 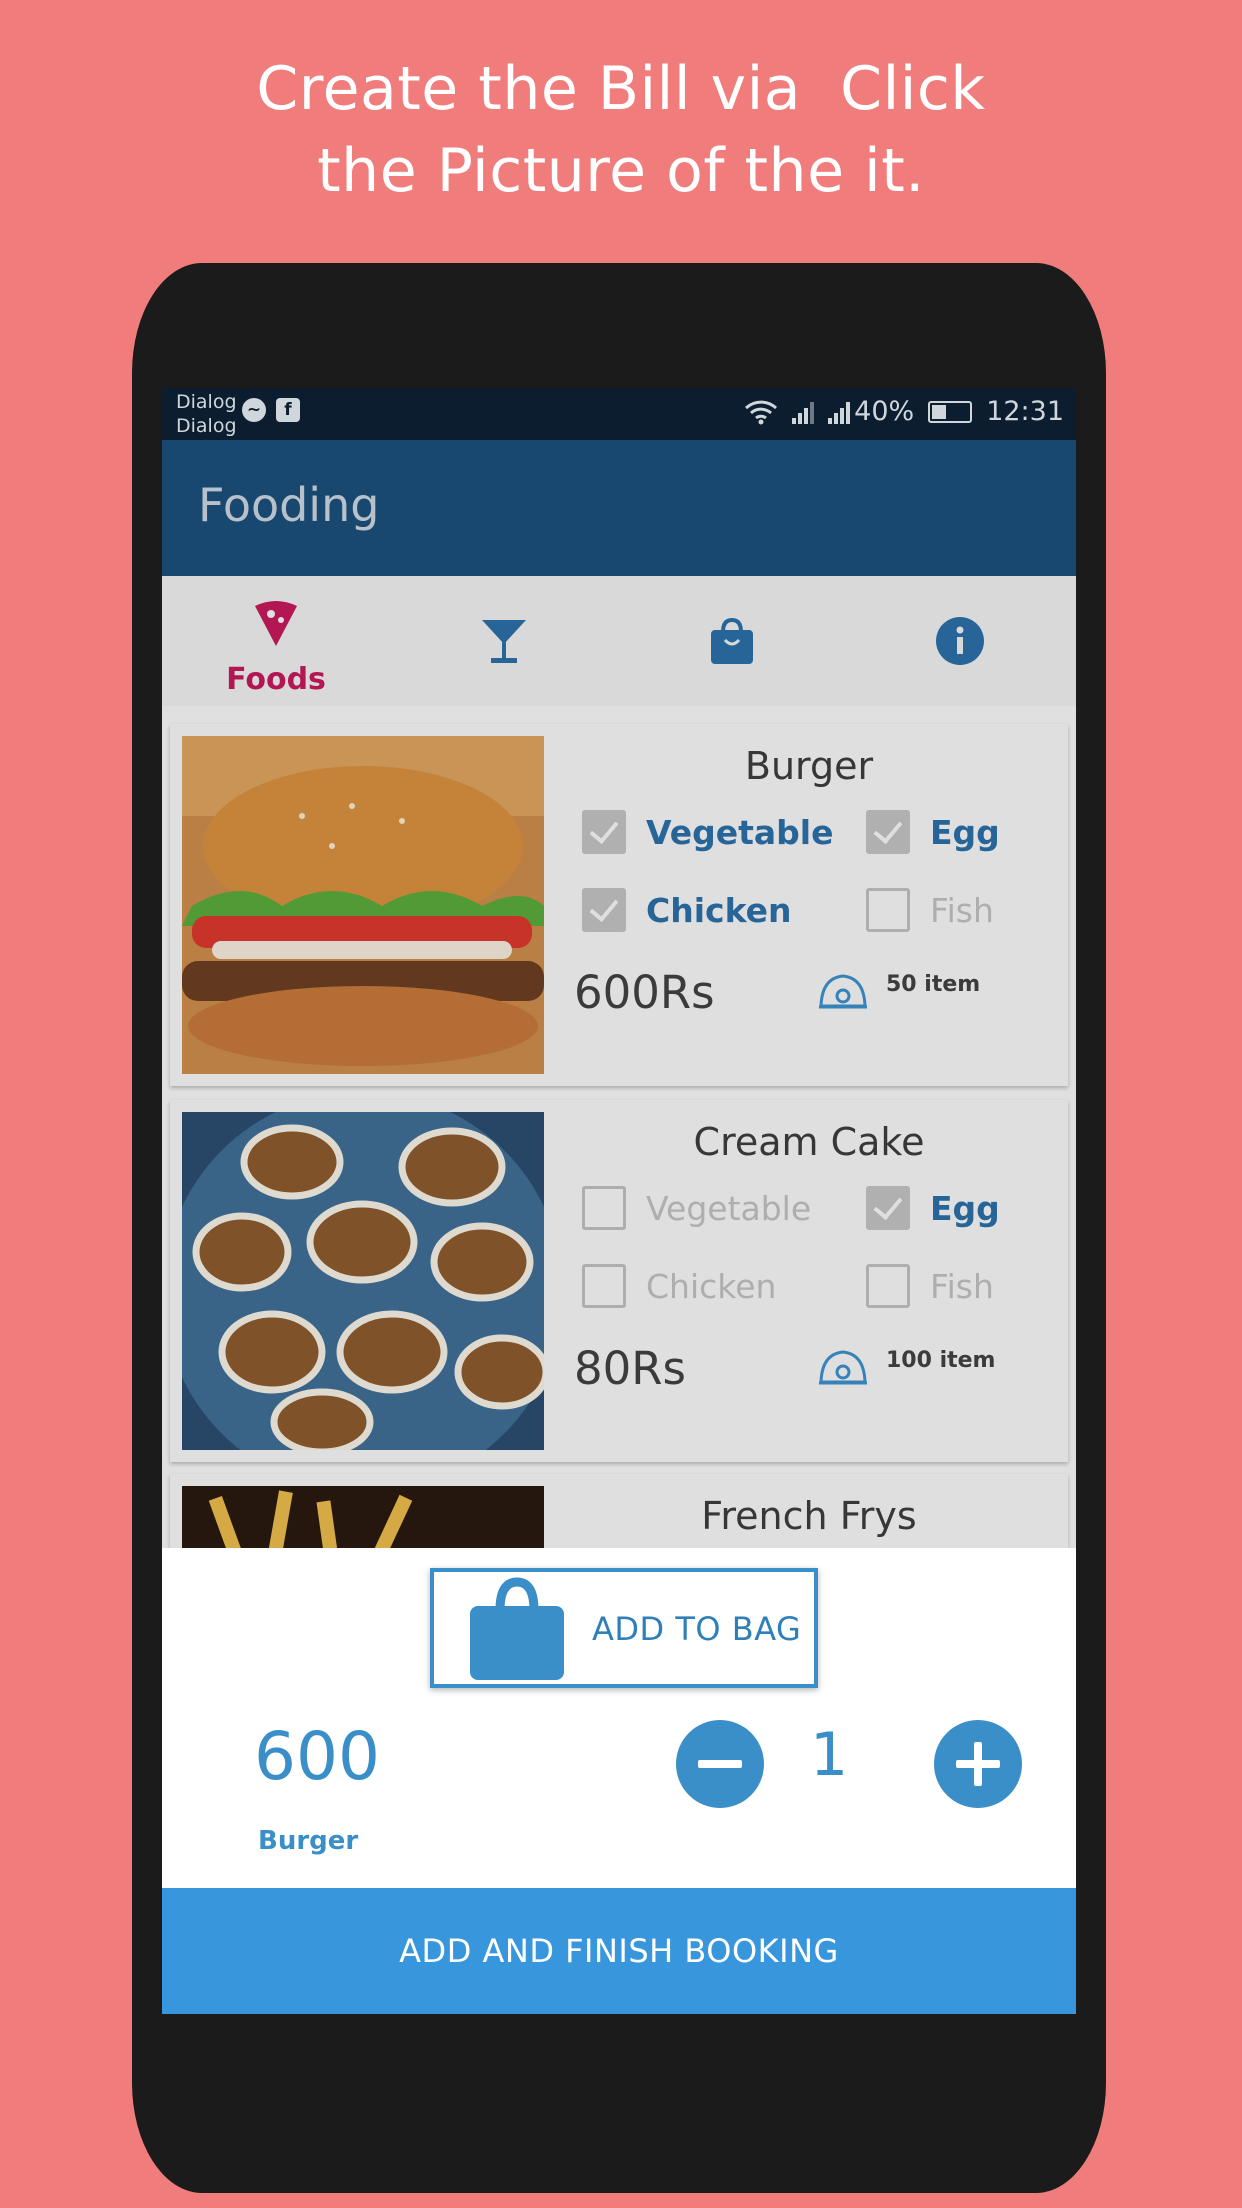 What do you see at coordinates (288, 410) in the screenshot?
I see `facebook-icon: f` at bounding box center [288, 410].